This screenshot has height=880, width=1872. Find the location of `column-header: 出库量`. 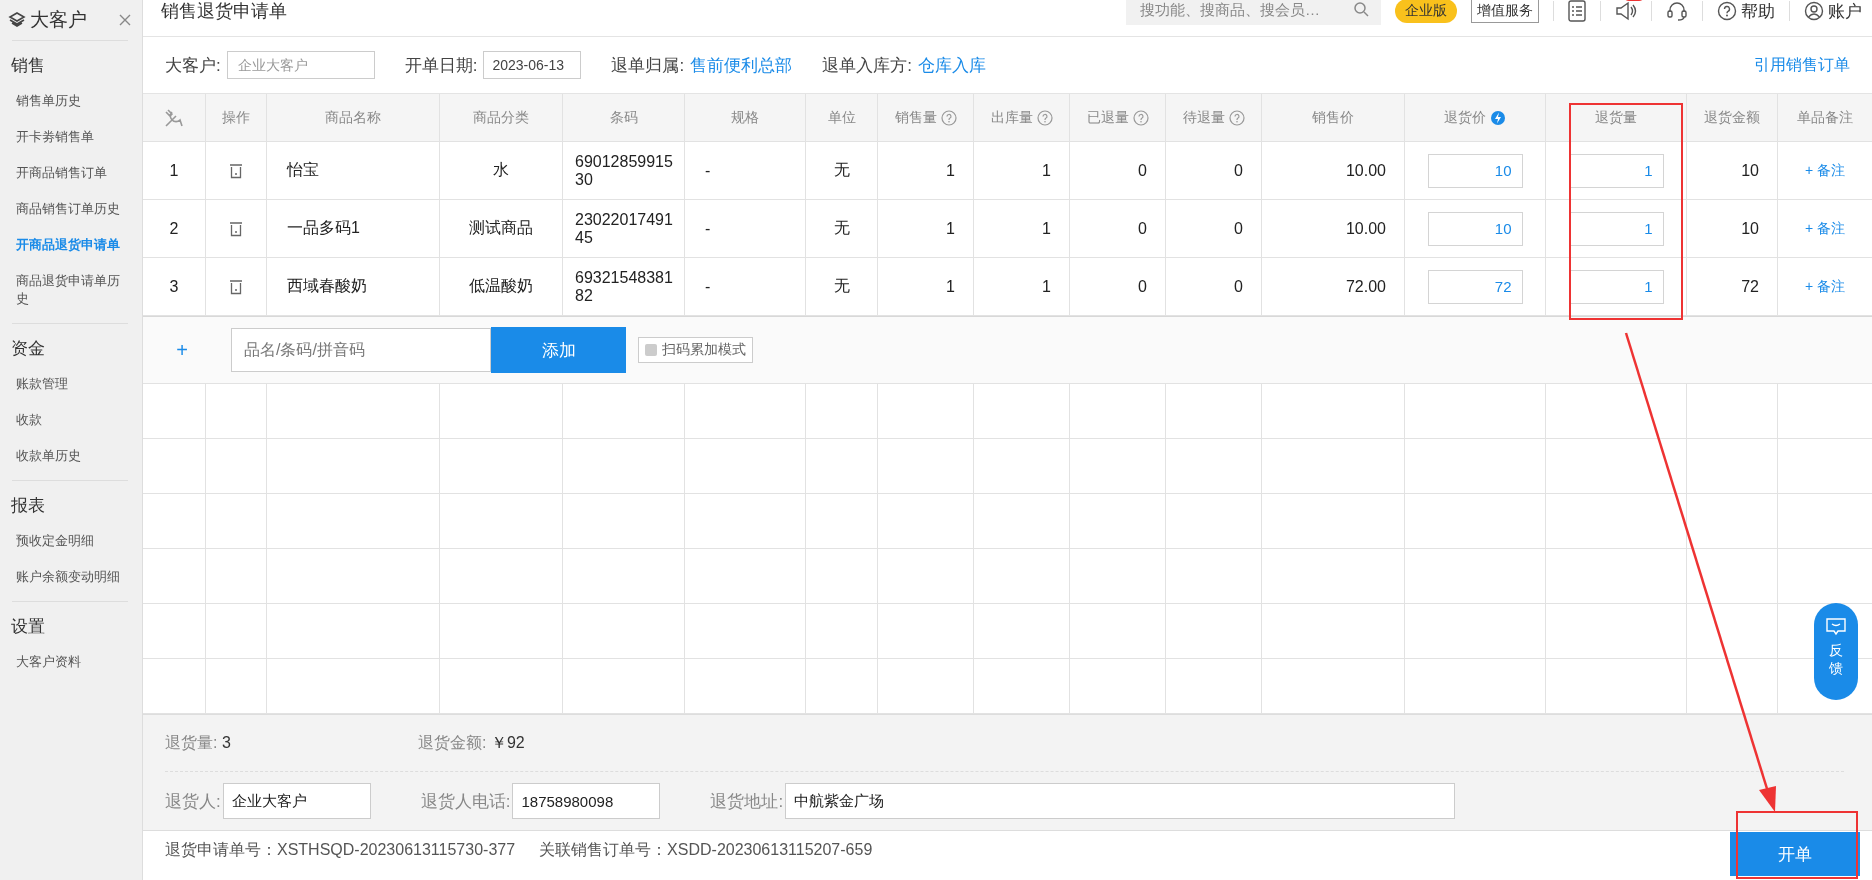

column-header: 出库量 is located at coordinates (1011, 117).